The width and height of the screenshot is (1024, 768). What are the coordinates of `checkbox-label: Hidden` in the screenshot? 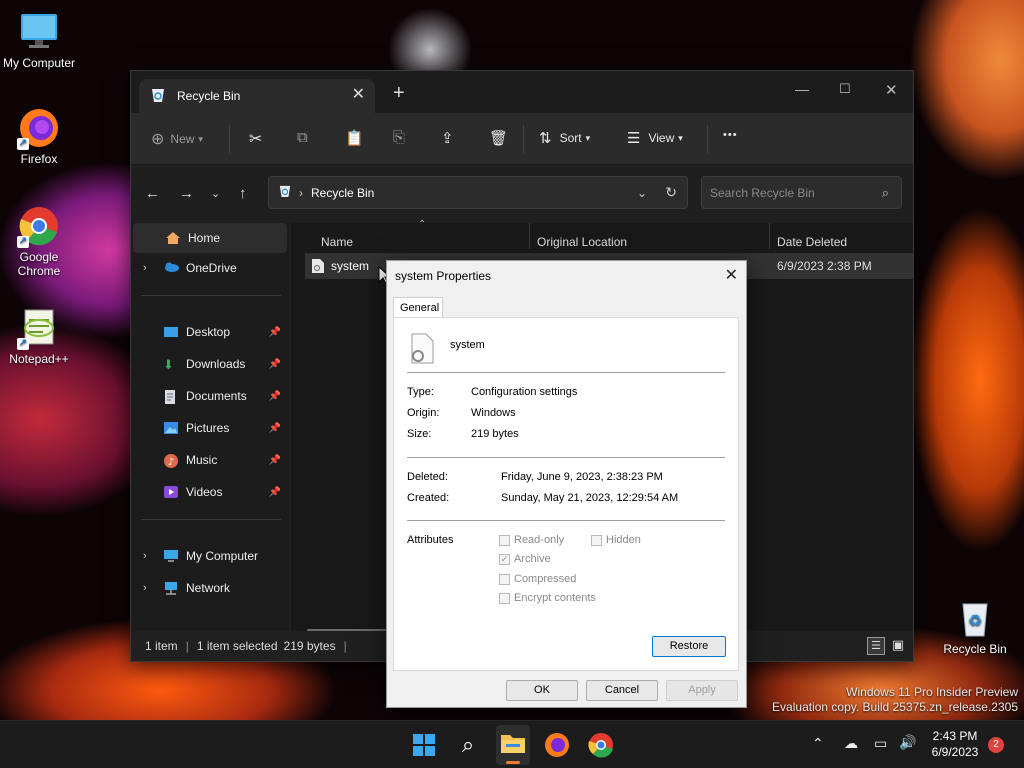 It's located at (623, 540).